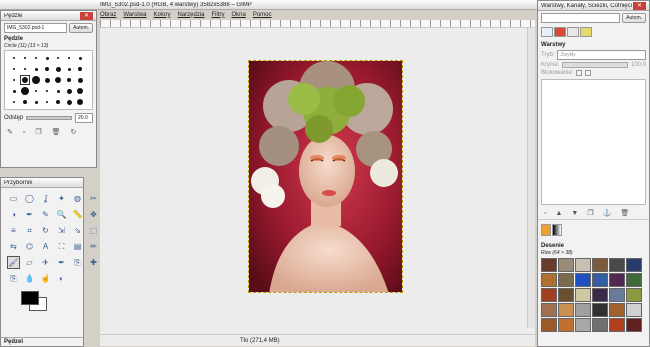 The width and height of the screenshot is (650, 347). Describe the element at coordinates (573, 32) in the screenshot. I see `tab-paths` at that location.